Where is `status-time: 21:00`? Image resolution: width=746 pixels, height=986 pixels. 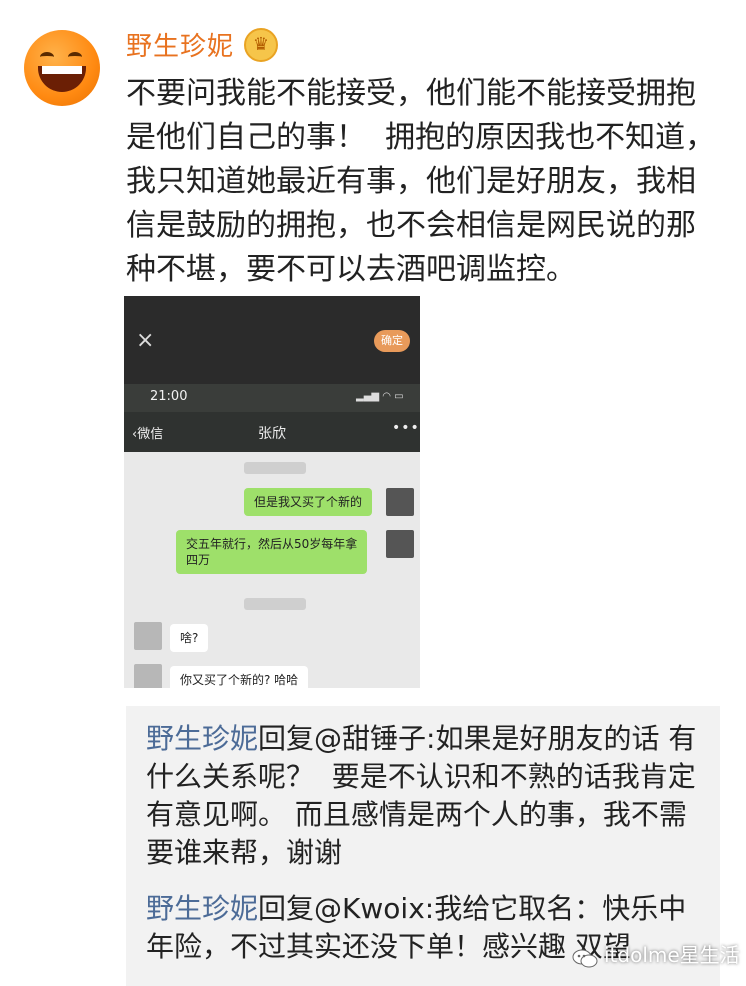
status-time: 21:00 is located at coordinates (169, 396).